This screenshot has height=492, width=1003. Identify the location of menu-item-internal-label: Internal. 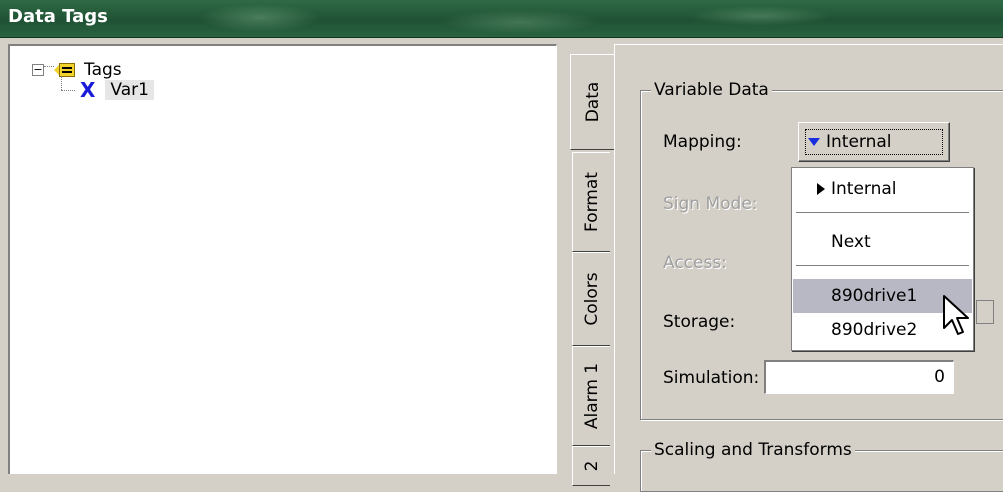
(864, 189).